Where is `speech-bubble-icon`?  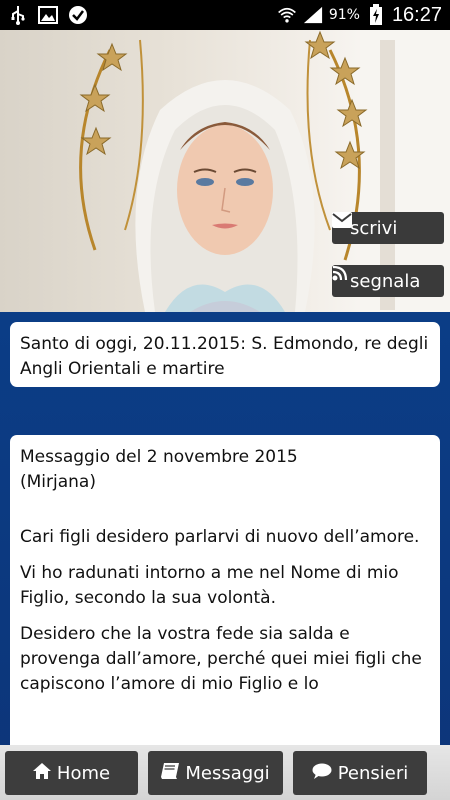 speech-bubble-icon is located at coordinates (322, 773).